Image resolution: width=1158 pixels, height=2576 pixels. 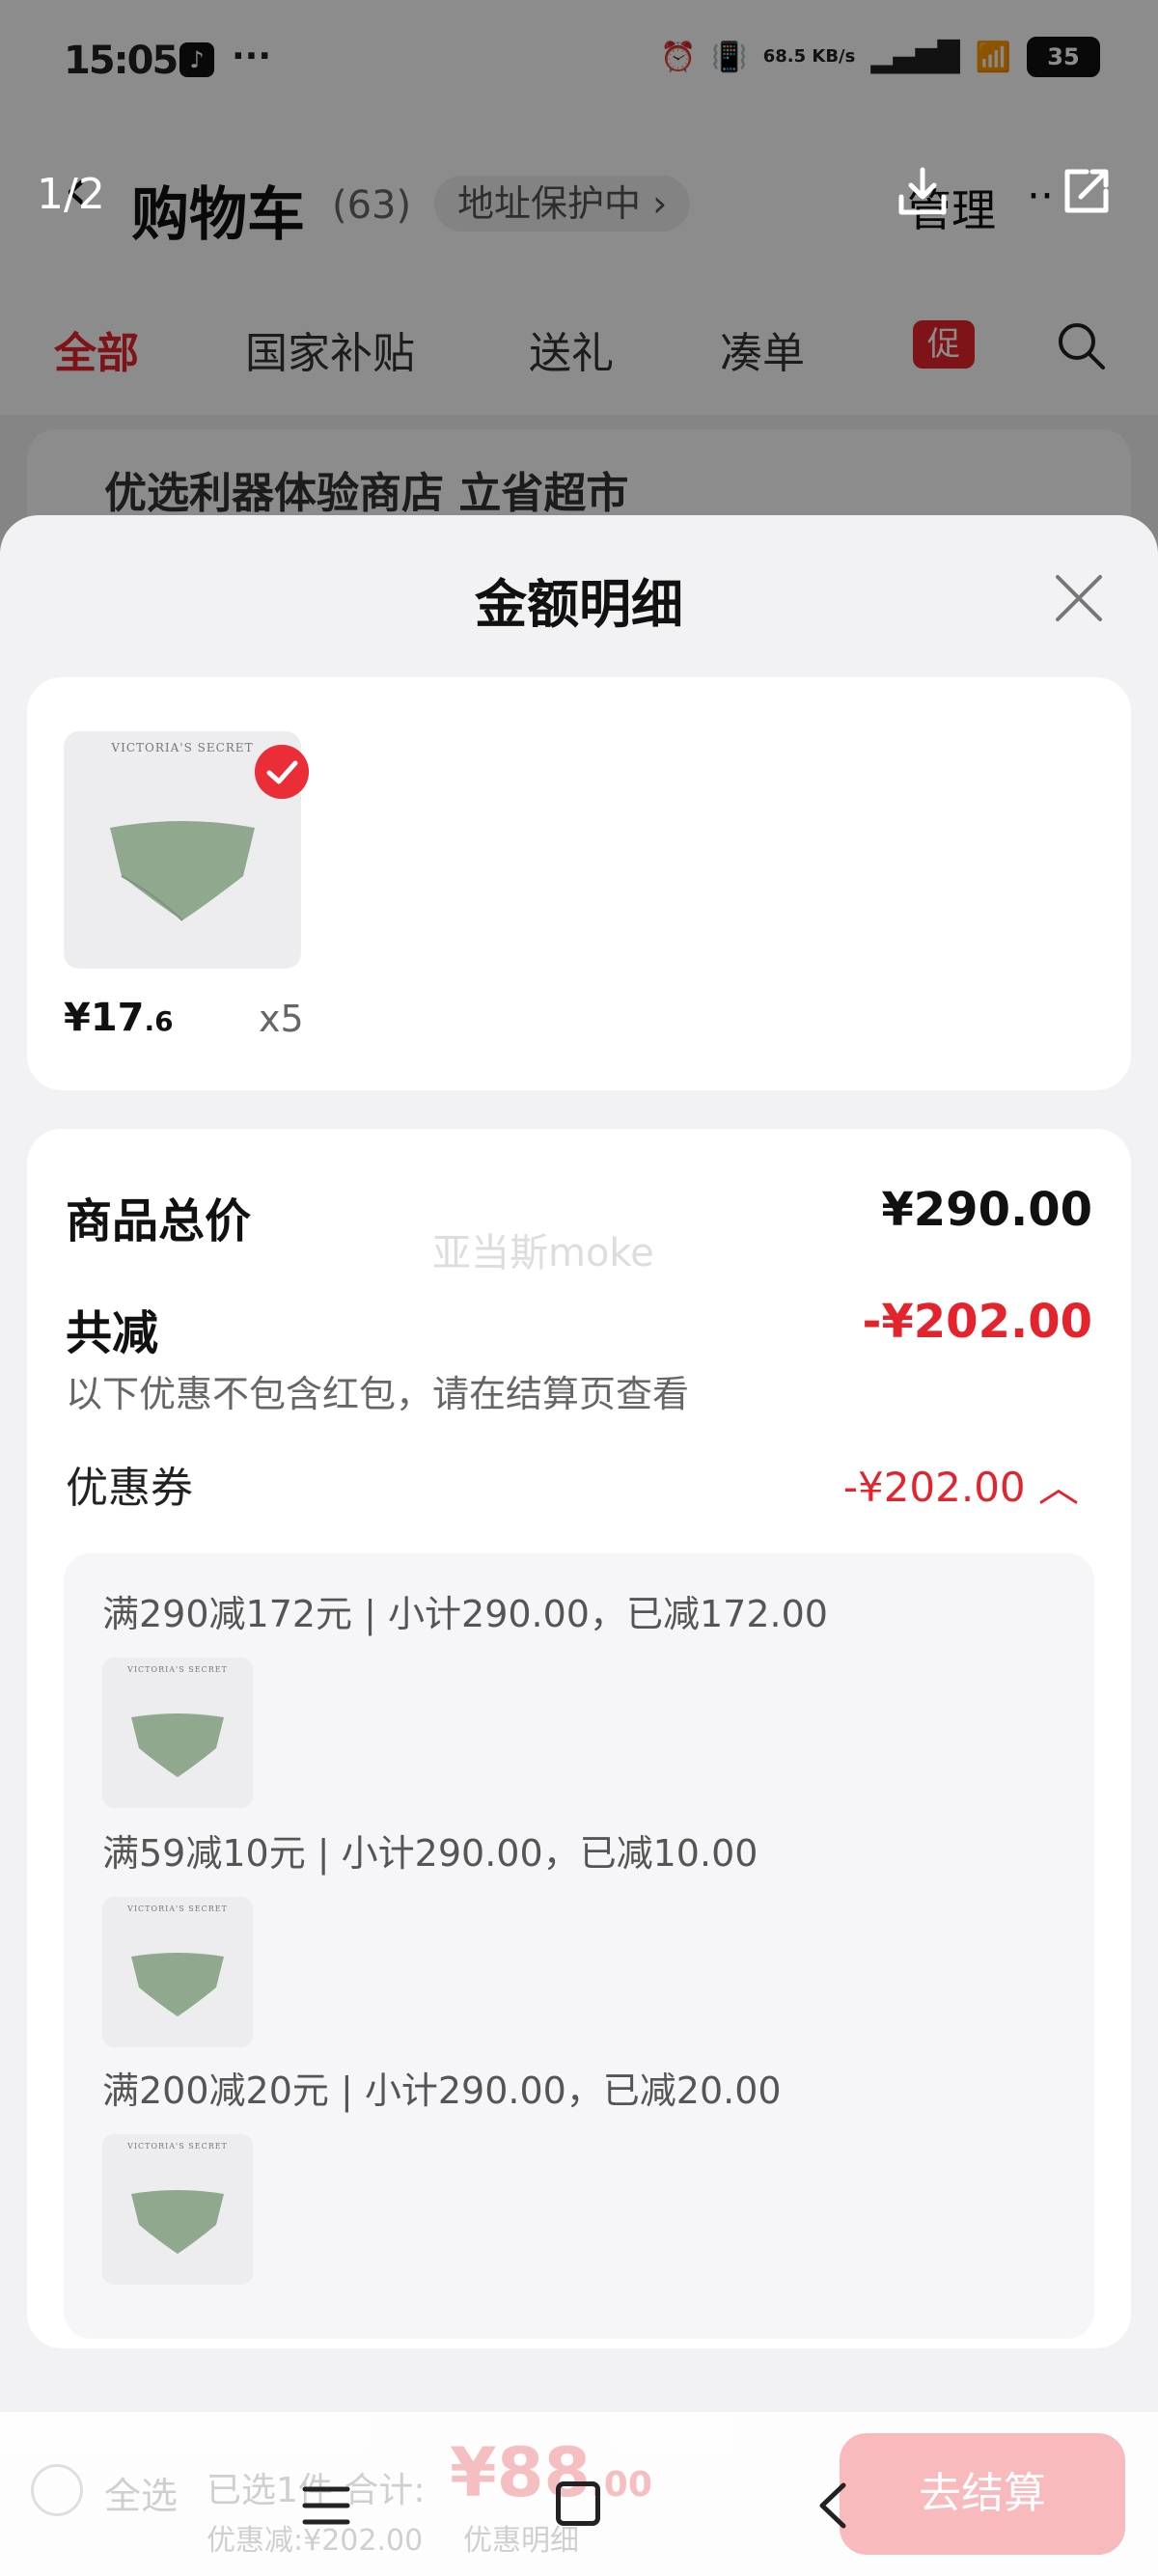 I want to click on coupon-line: 满290减172元 | 小计290.00，已减172.00, so click(x=465, y=1614).